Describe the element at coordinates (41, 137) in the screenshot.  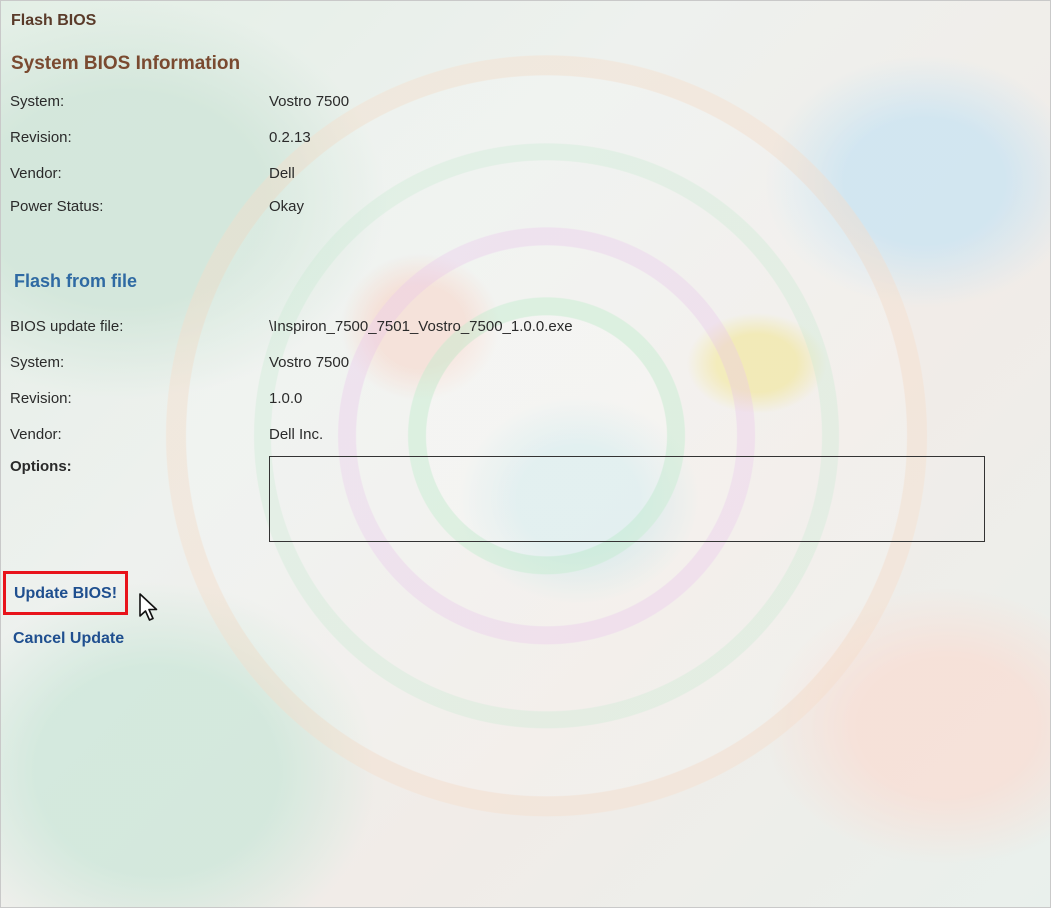
I see `revision-label: Revision:` at that location.